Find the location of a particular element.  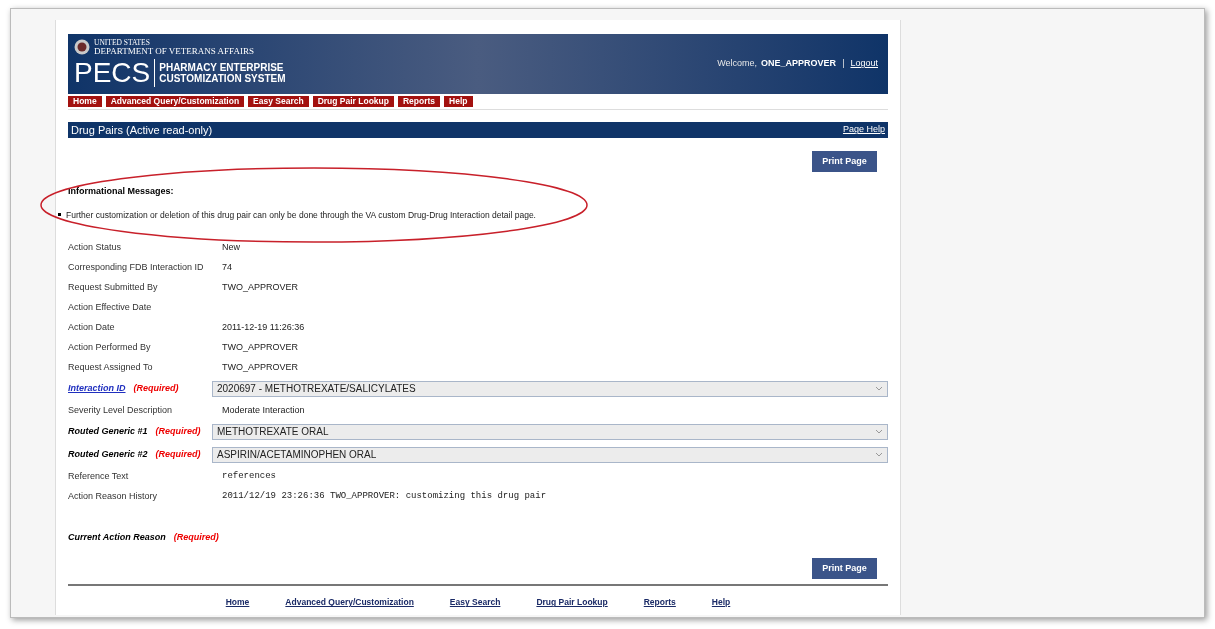

select-field: 2020697 - METHOTREXATE/SALICYLATES is located at coordinates (550, 388).